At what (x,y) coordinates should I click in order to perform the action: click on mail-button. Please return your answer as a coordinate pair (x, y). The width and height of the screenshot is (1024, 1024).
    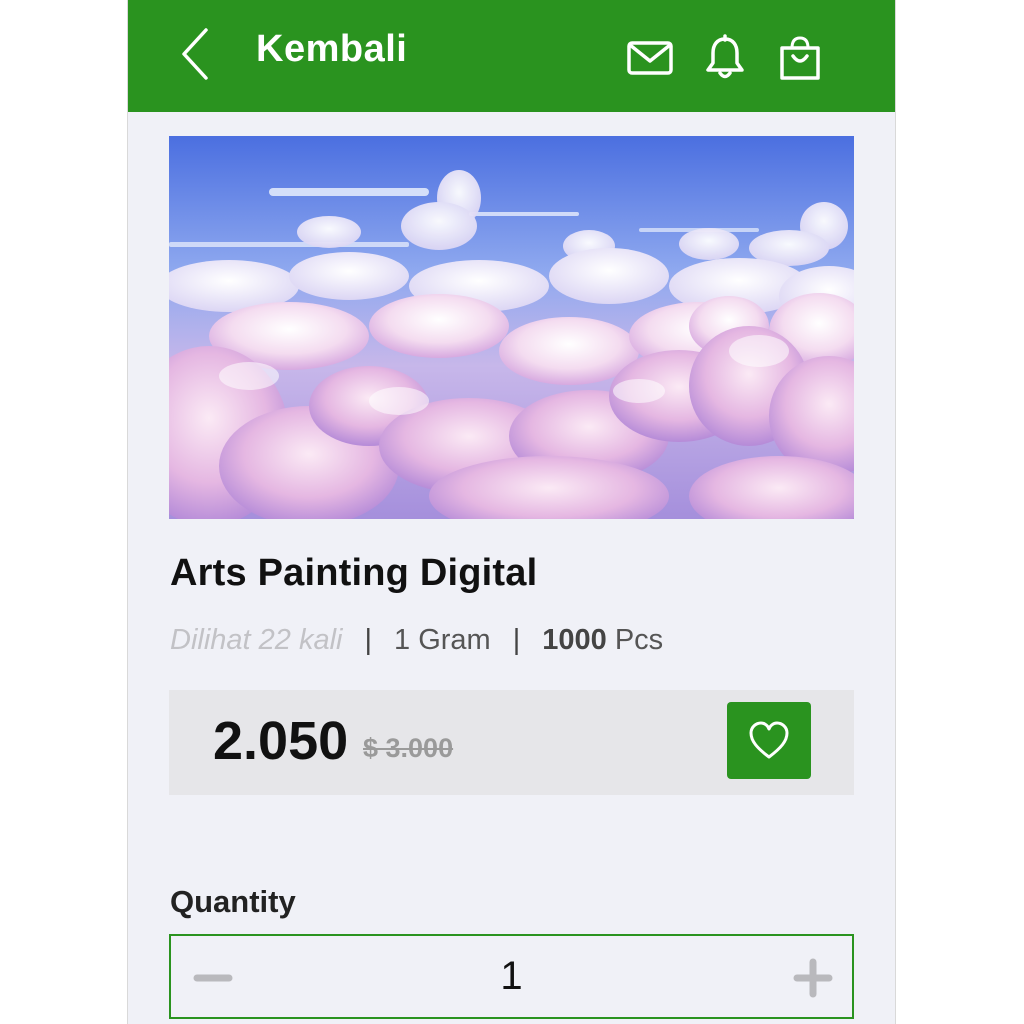
    Looking at the image, I should click on (650, 58).